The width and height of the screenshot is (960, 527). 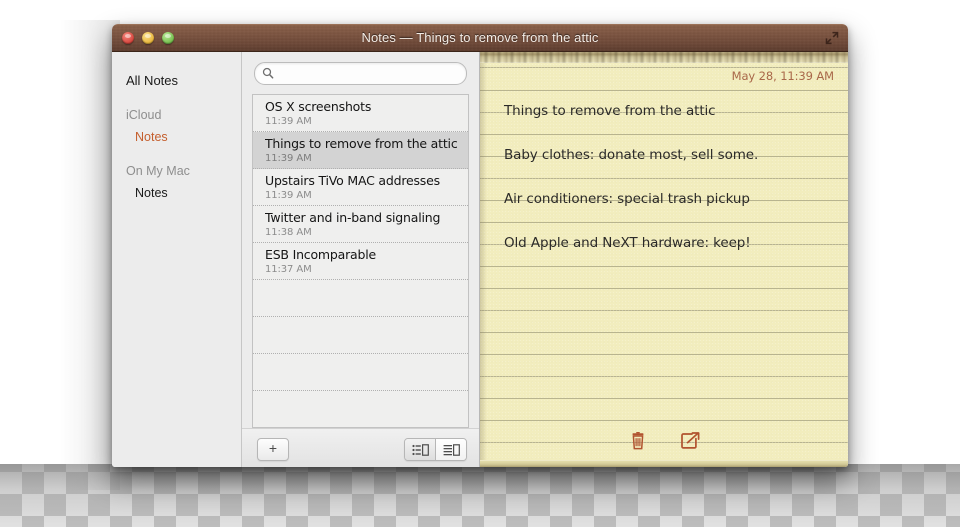 What do you see at coordinates (288, 232) in the screenshot?
I see `note-time: 11:38 AM` at bounding box center [288, 232].